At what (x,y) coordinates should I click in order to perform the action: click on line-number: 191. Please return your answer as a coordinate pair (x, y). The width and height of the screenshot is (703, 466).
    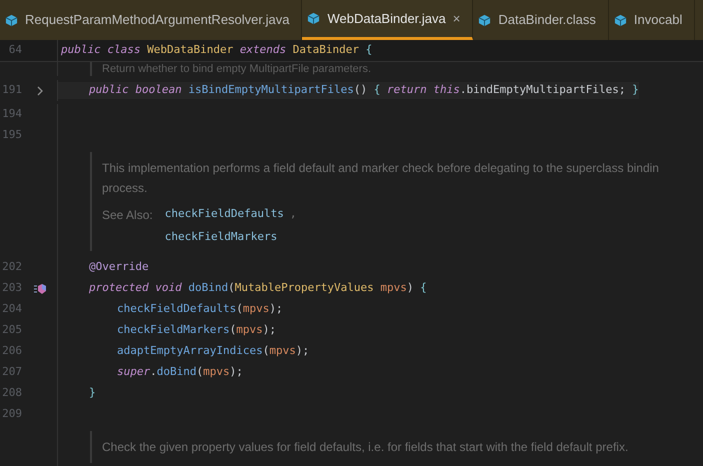
    Looking at the image, I should click on (11, 90).